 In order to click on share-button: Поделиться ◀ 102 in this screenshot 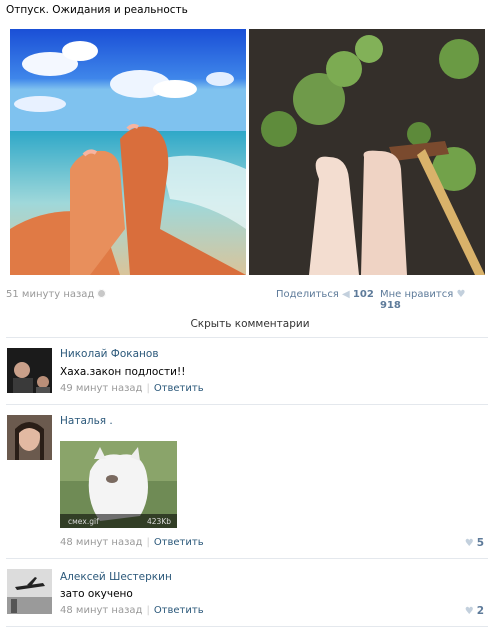, I will do `click(325, 294)`.